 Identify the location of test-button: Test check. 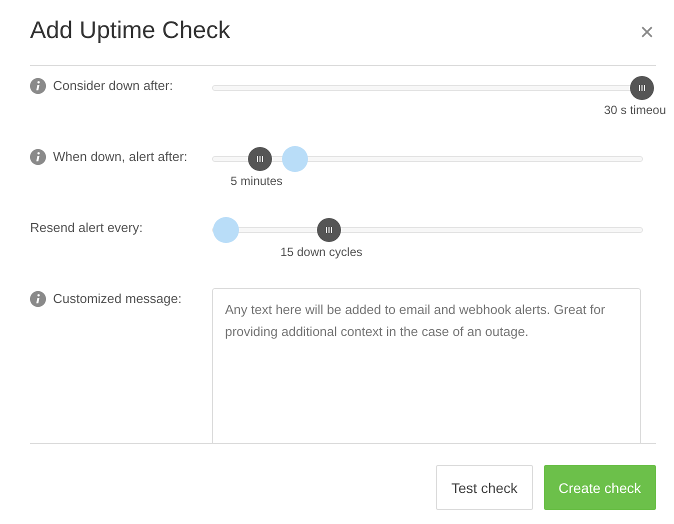
(484, 487).